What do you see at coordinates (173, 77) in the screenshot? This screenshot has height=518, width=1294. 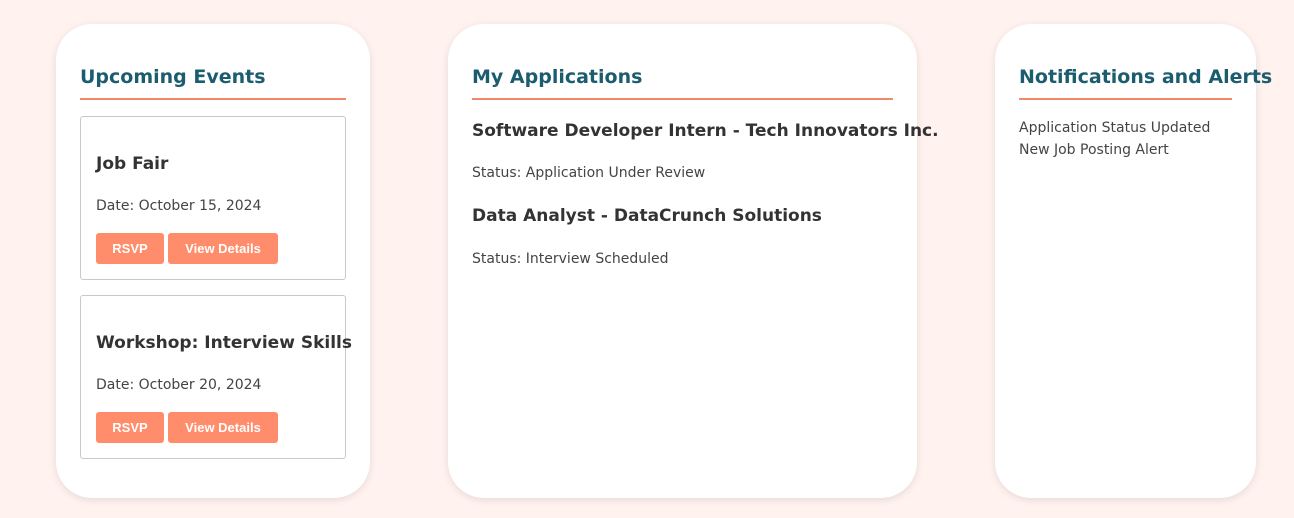 I see `upcoming-events-title: Upcoming Events` at bounding box center [173, 77].